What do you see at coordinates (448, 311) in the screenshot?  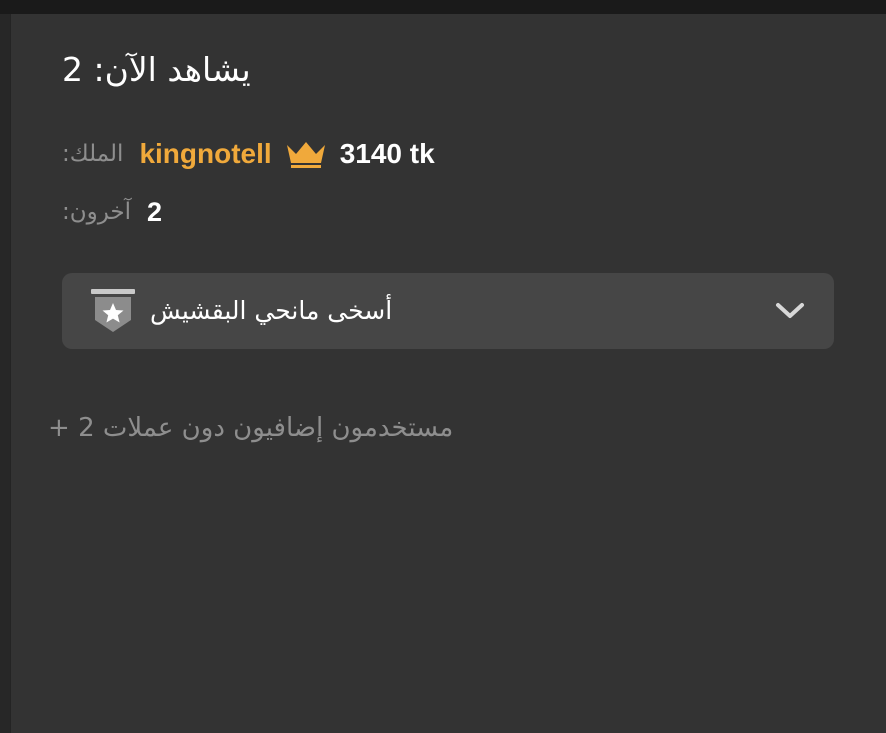 I see `top-tippers-dropdown: أسخى مانحي البقشيش` at bounding box center [448, 311].